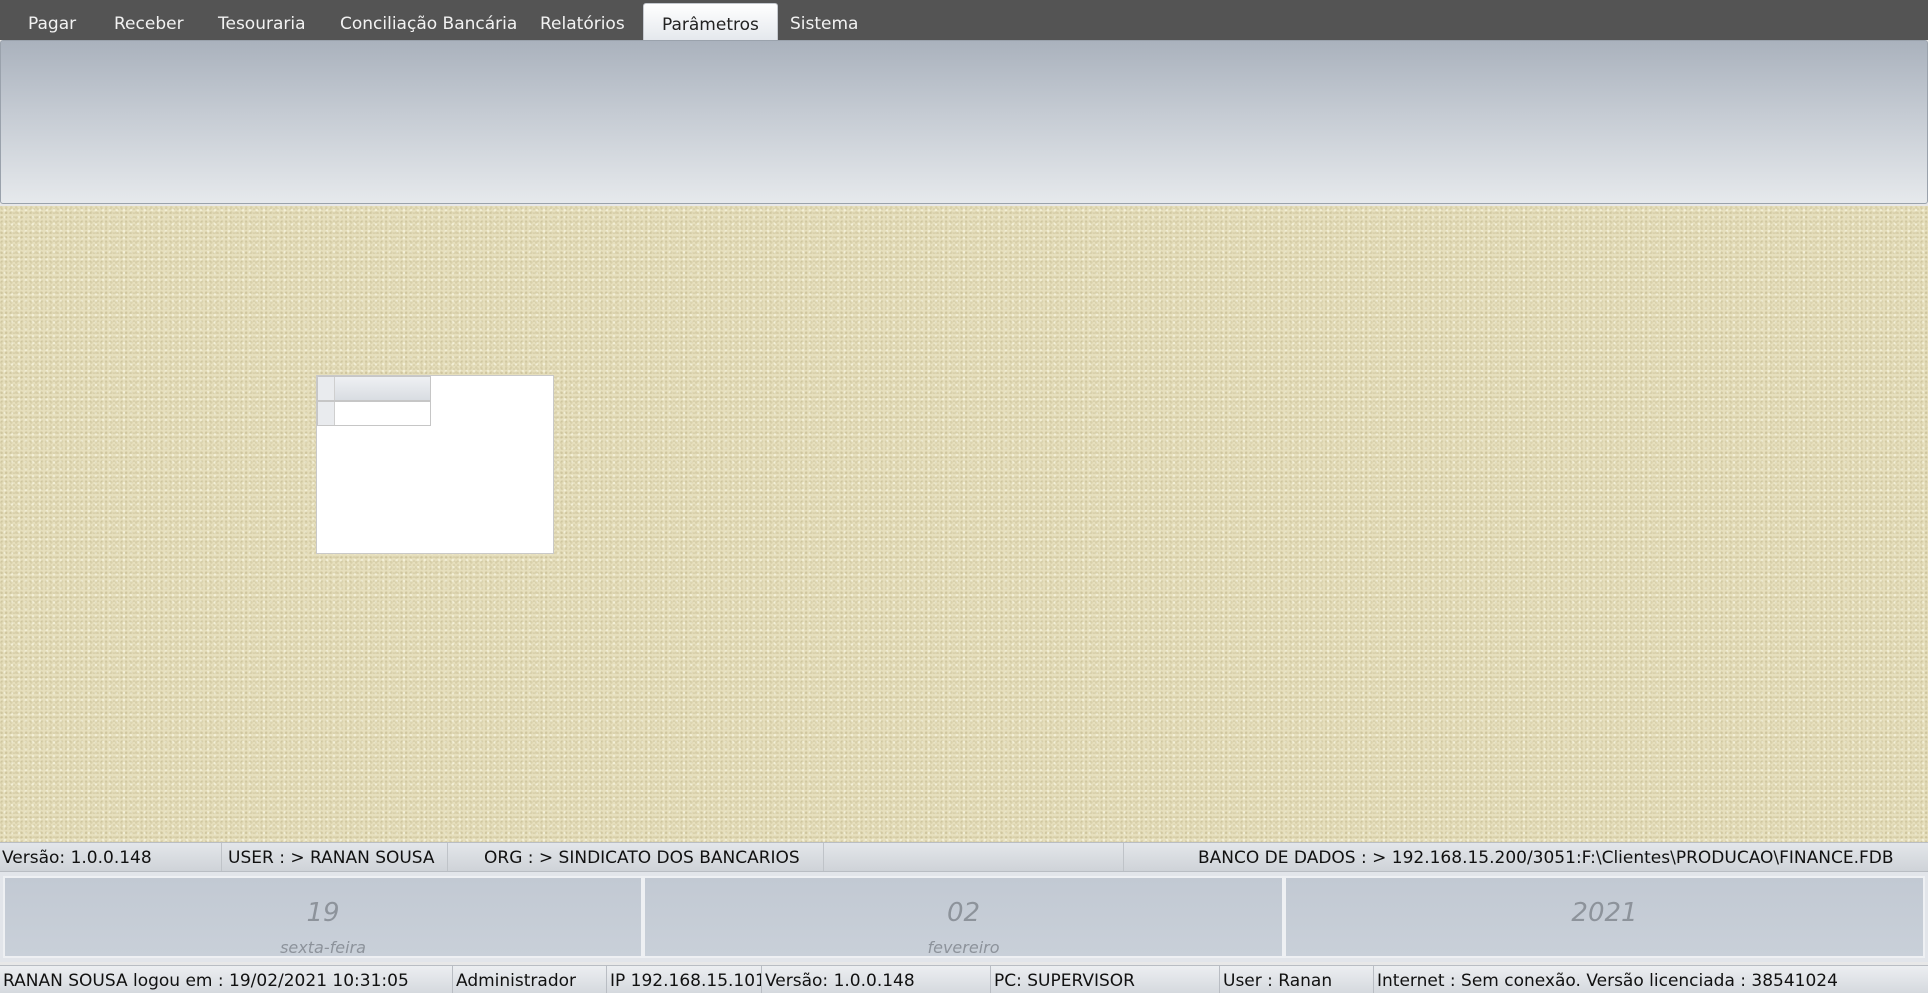 The width and height of the screenshot is (1928, 993). What do you see at coordinates (335, 857) in the screenshot?
I see `status-user: USER : > RANAN SOUSA` at bounding box center [335, 857].